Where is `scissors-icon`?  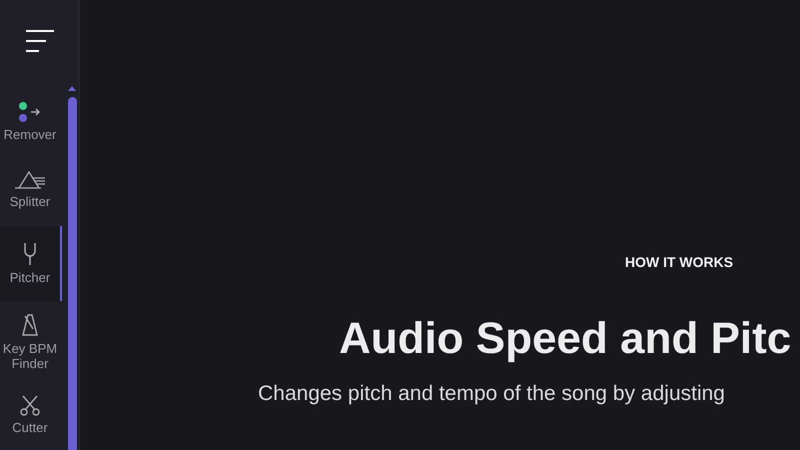 scissors-icon is located at coordinates (30, 405).